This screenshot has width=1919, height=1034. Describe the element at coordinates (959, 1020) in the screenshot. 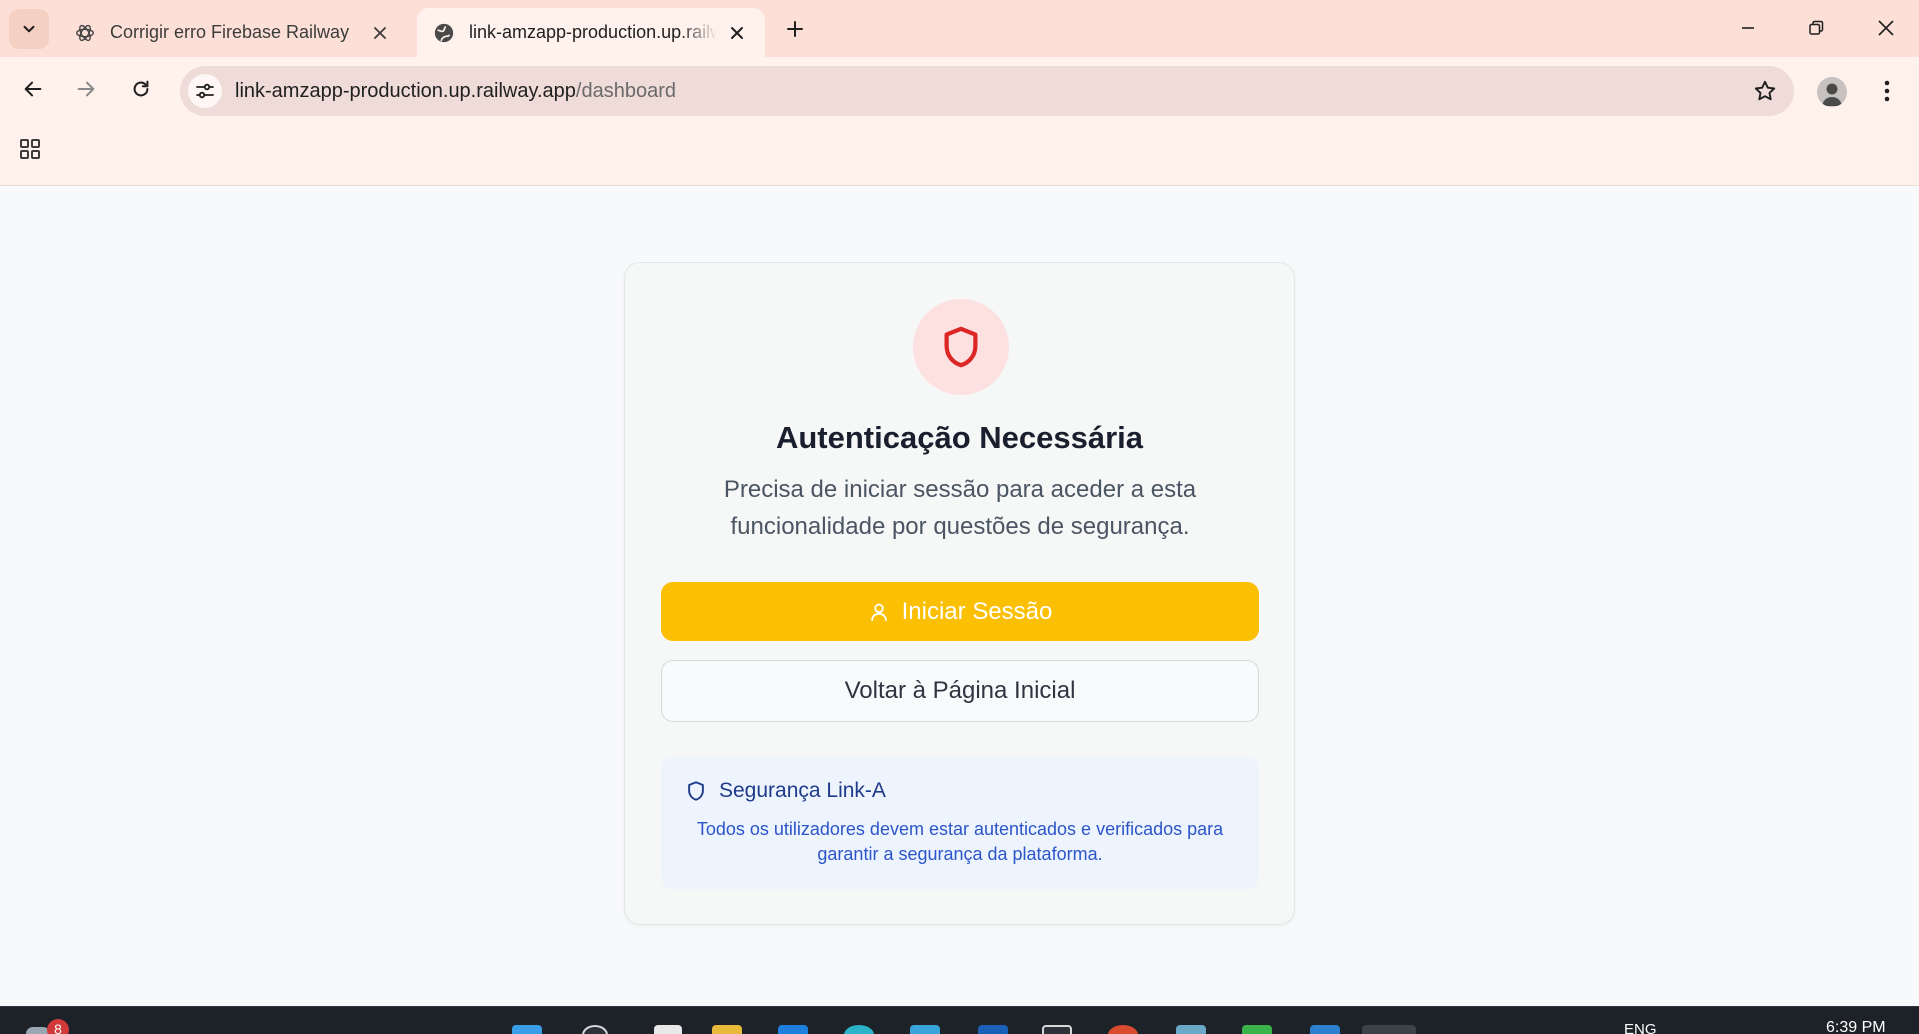

I see `taskbar: 8 ENG 6:39 PM` at that location.